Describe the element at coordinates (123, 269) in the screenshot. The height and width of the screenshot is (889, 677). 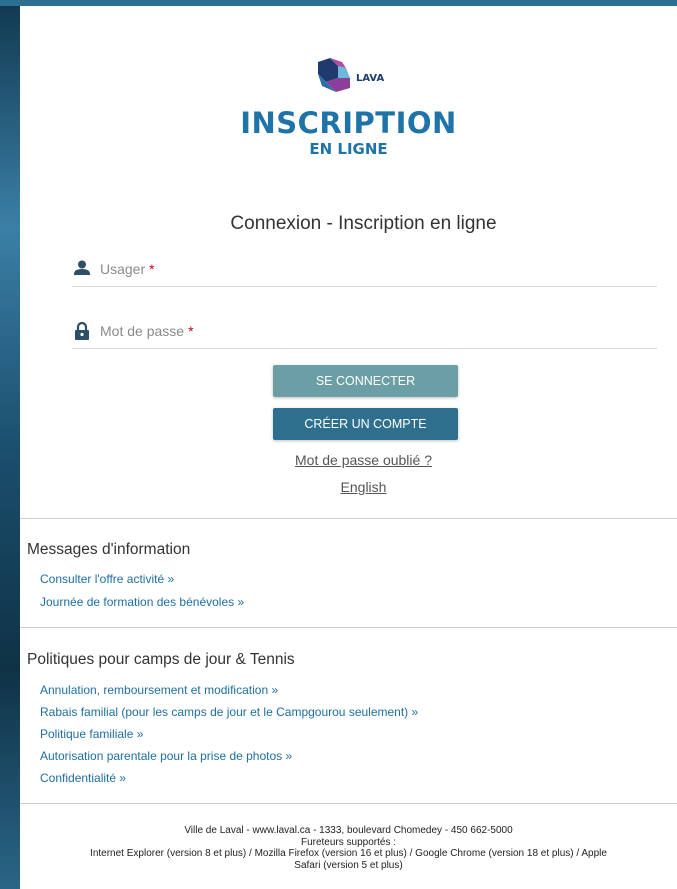
I see `username-label: Usager` at that location.